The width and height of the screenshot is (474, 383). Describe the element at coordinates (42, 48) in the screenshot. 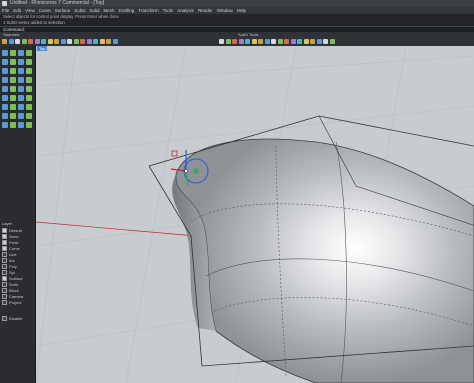

I see `viewport-tab-top: Top` at that location.